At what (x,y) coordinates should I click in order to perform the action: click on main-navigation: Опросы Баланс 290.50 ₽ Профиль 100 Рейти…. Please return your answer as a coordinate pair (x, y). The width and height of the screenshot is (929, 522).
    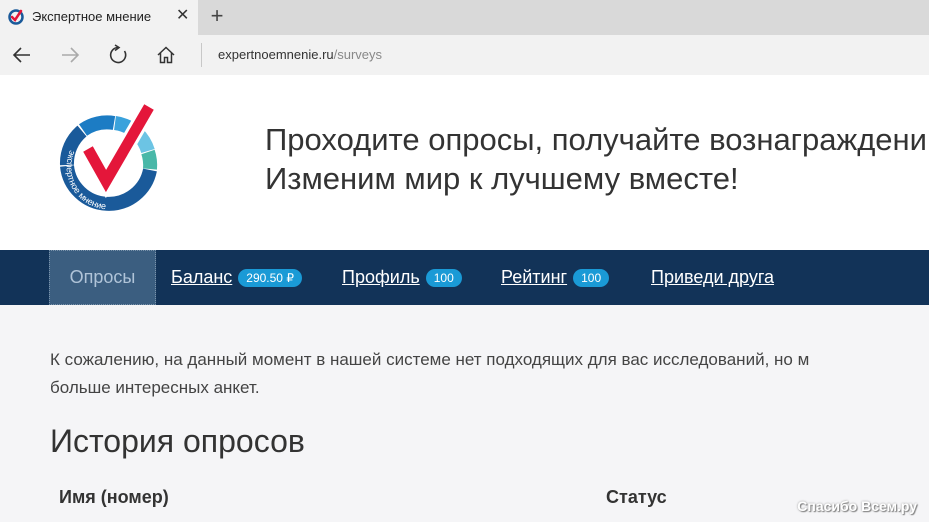
    Looking at the image, I should click on (464, 277).